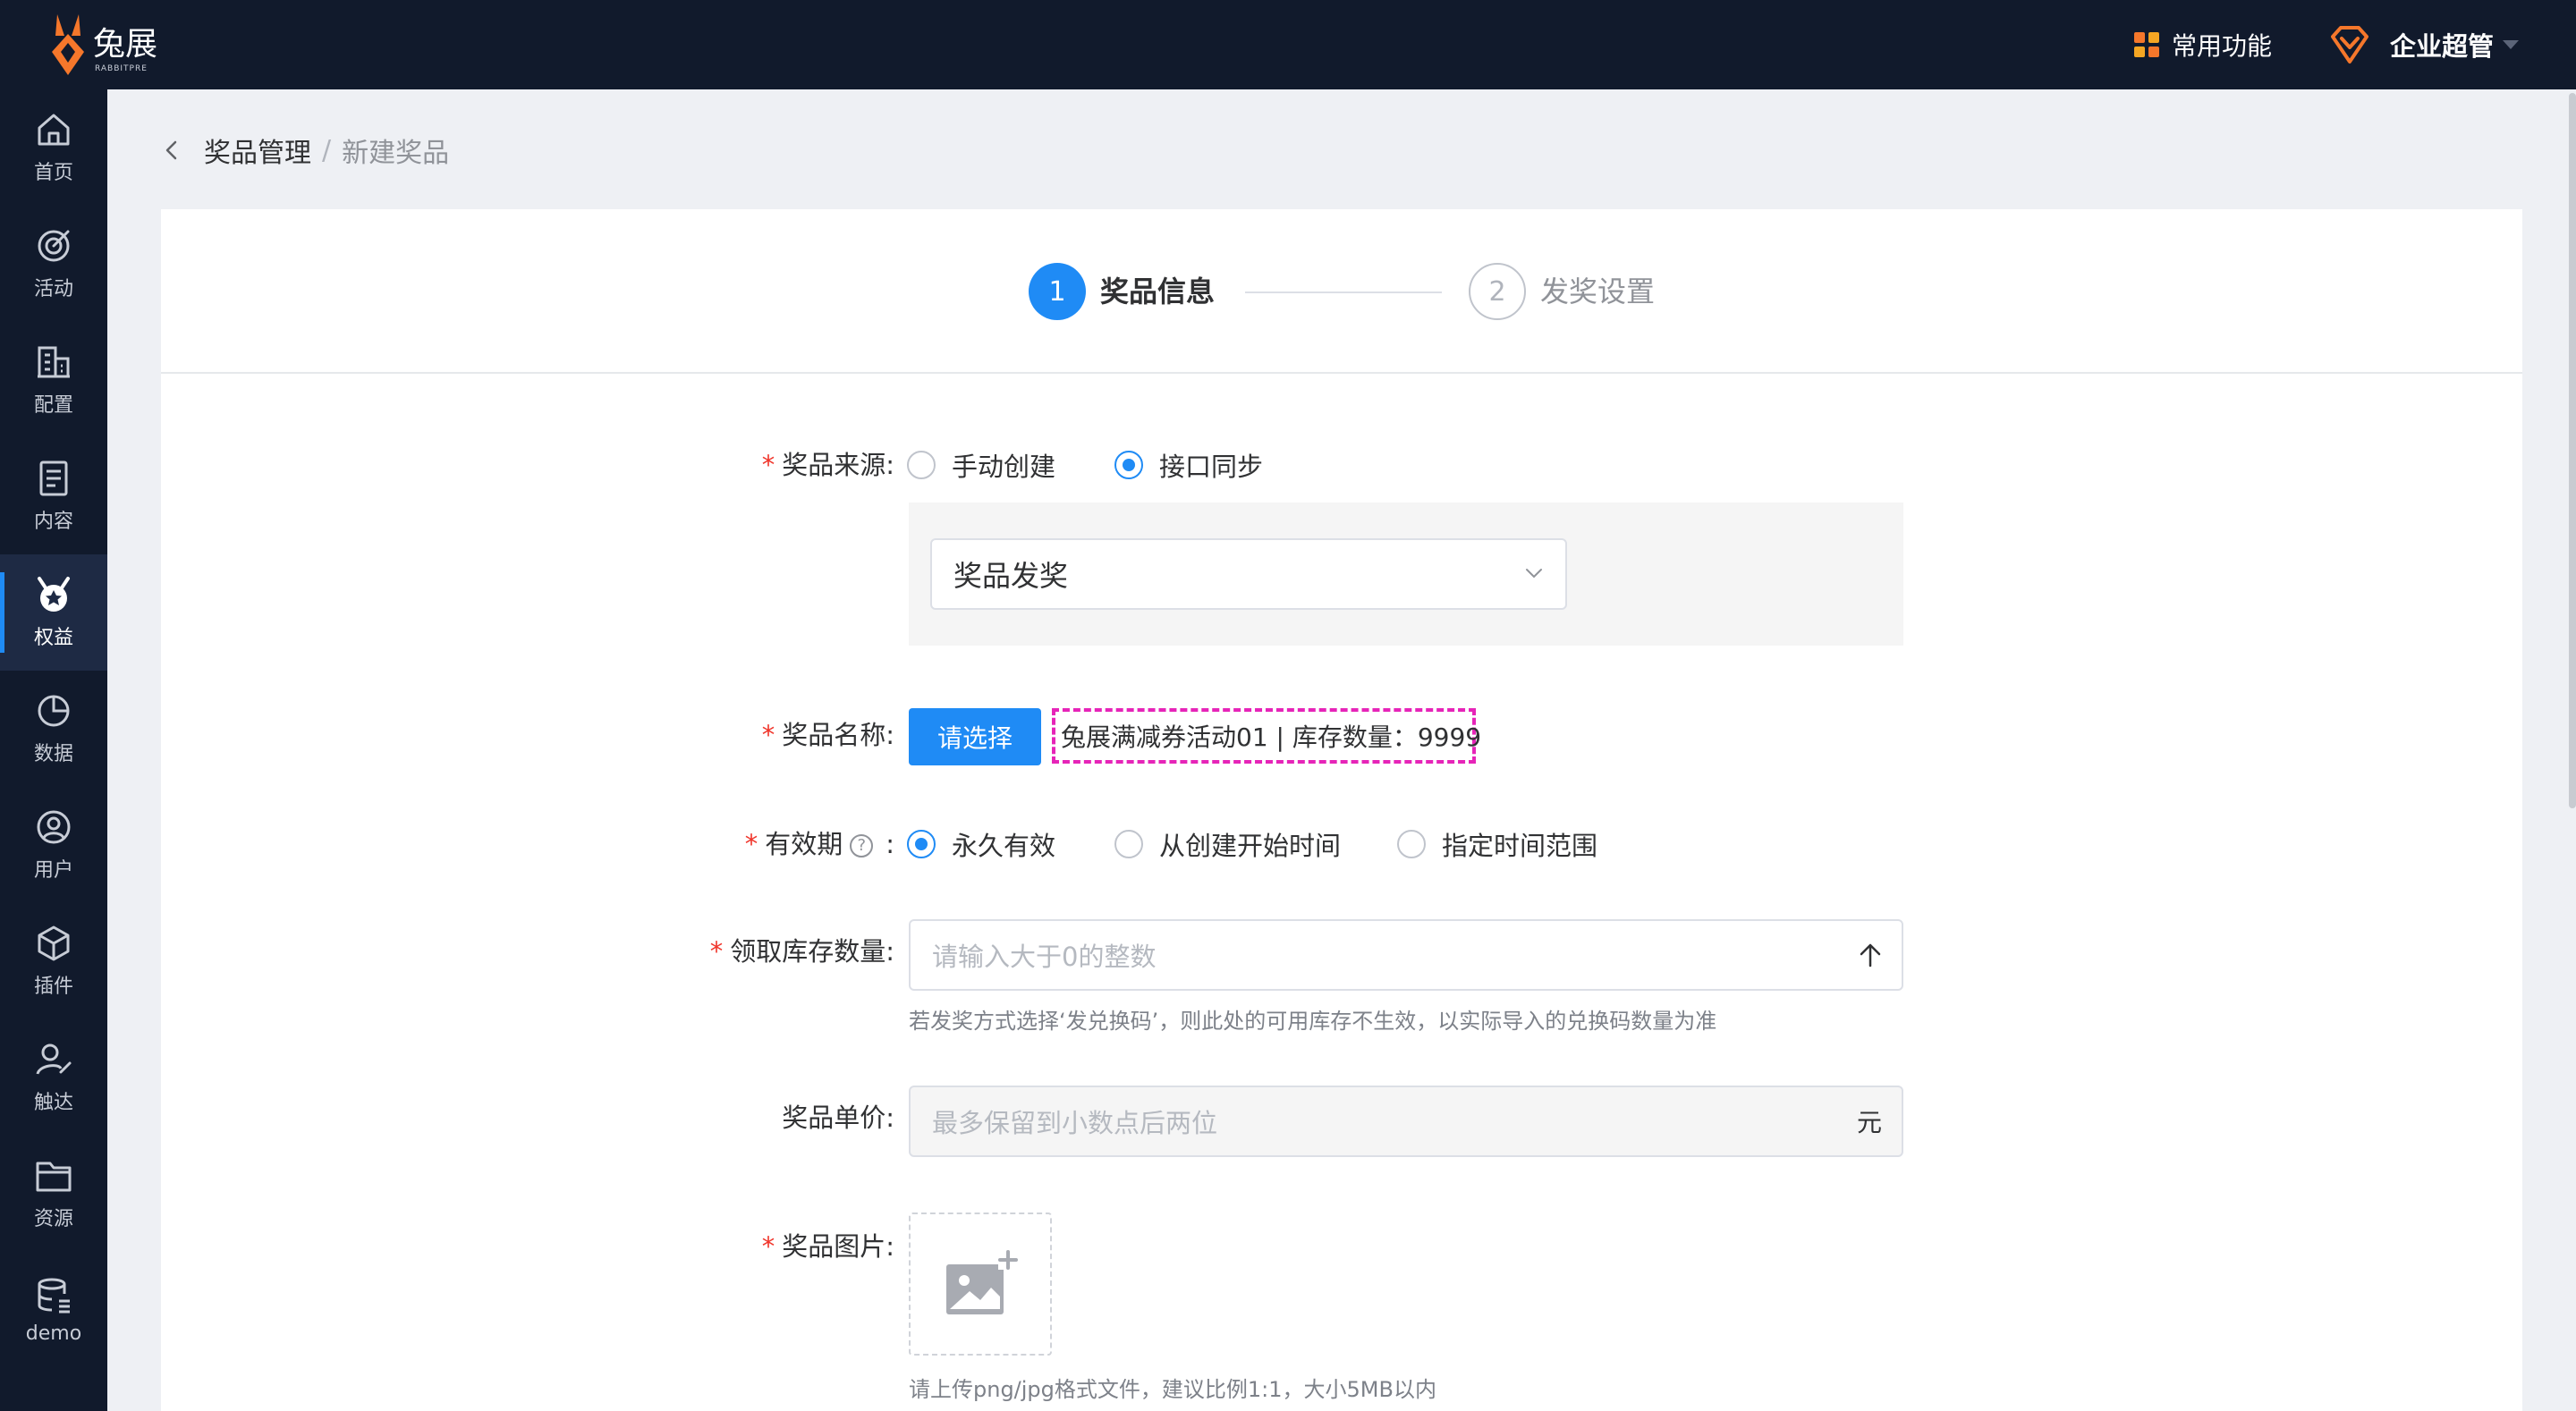  I want to click on selected-prize-text: 兔展满减券活动01 | 库存数量：9999, so click(1266, 736).